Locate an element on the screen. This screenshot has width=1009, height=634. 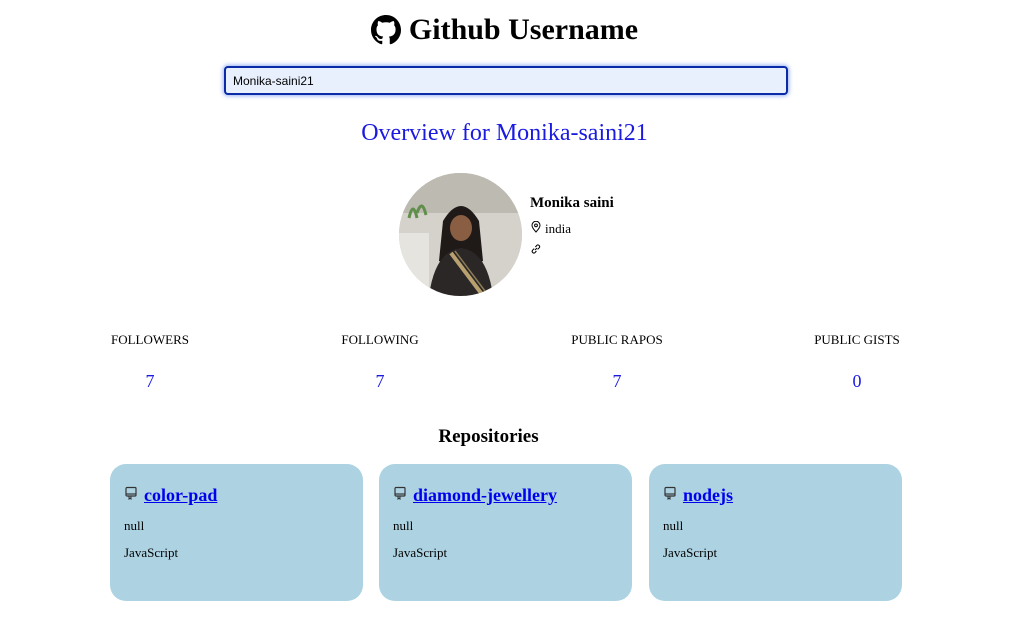
repo-link: diamond-jewellery is located at coordinates (485, 495).